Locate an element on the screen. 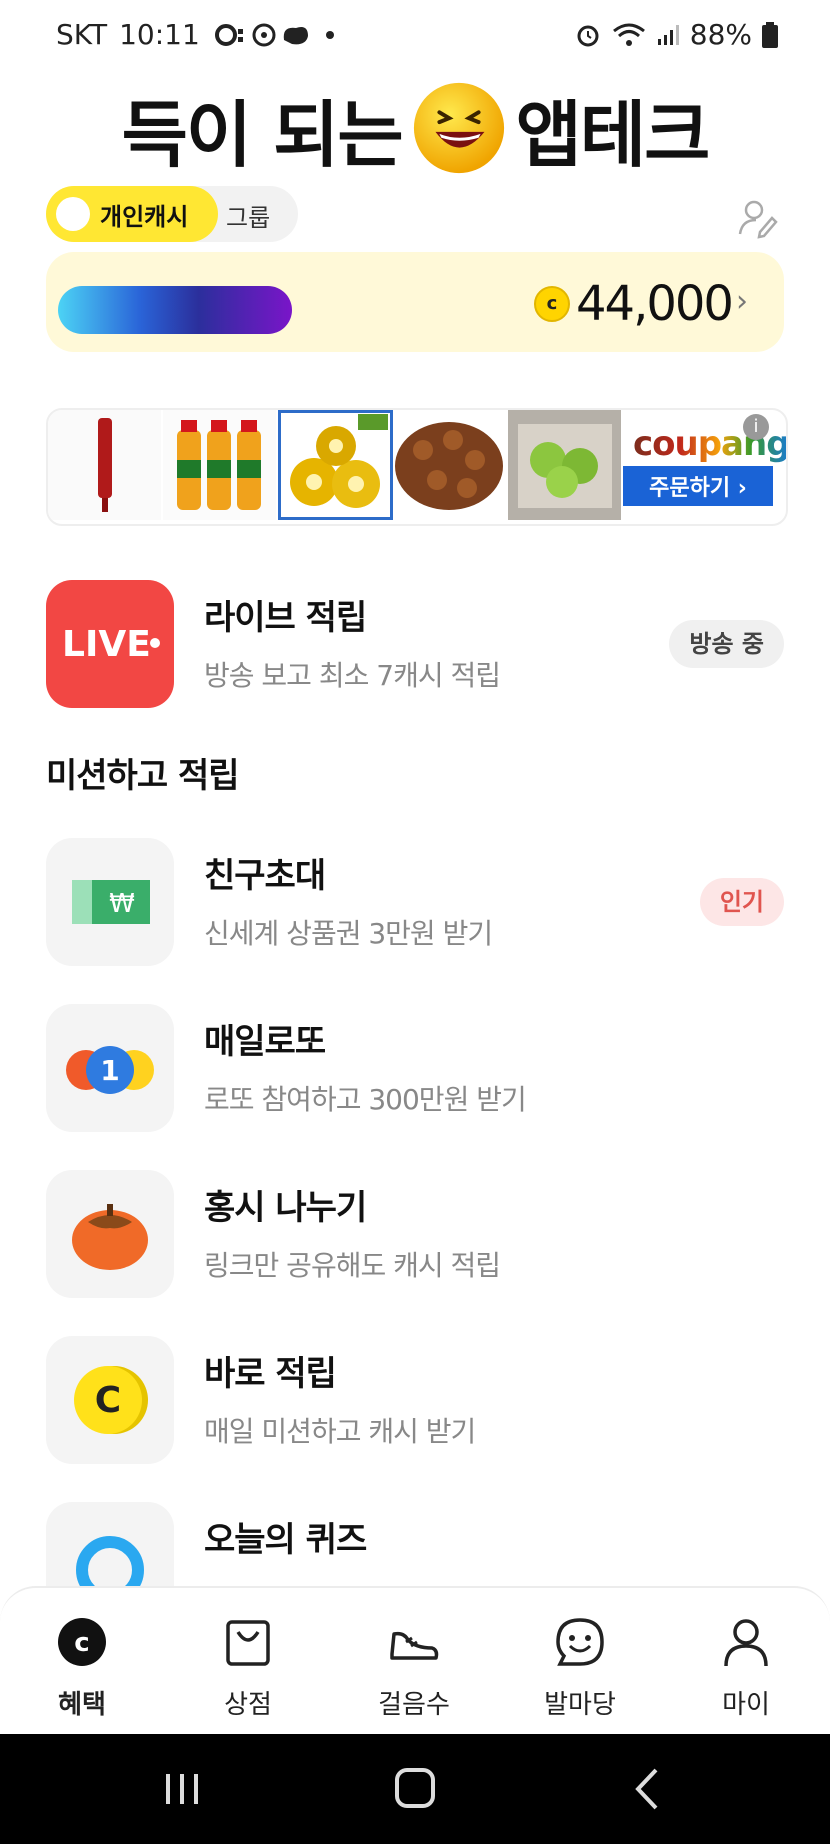 The width and height of the screenshot is (830, 1844). nav-store: 상점 is located at coordinates (248, 1667).